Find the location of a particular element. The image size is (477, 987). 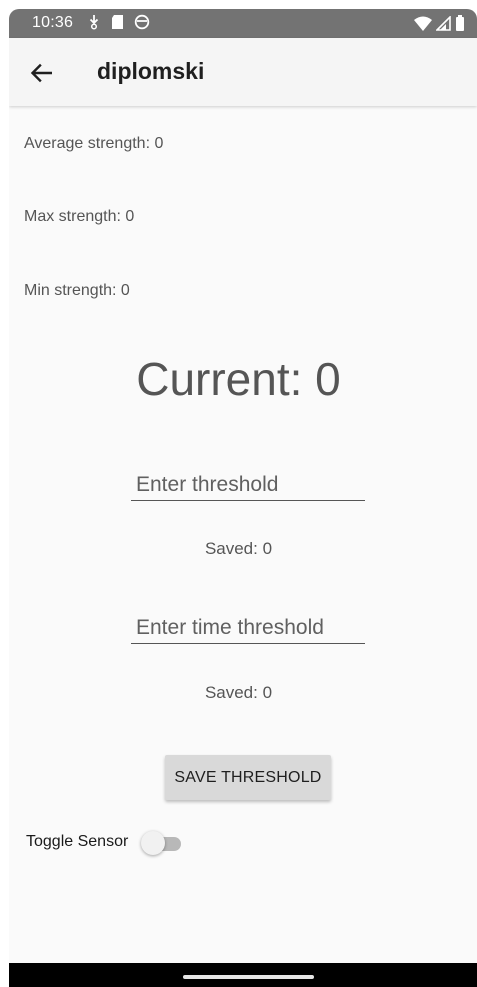

toggle-sensor-switch is located at coordinates (162, 844).